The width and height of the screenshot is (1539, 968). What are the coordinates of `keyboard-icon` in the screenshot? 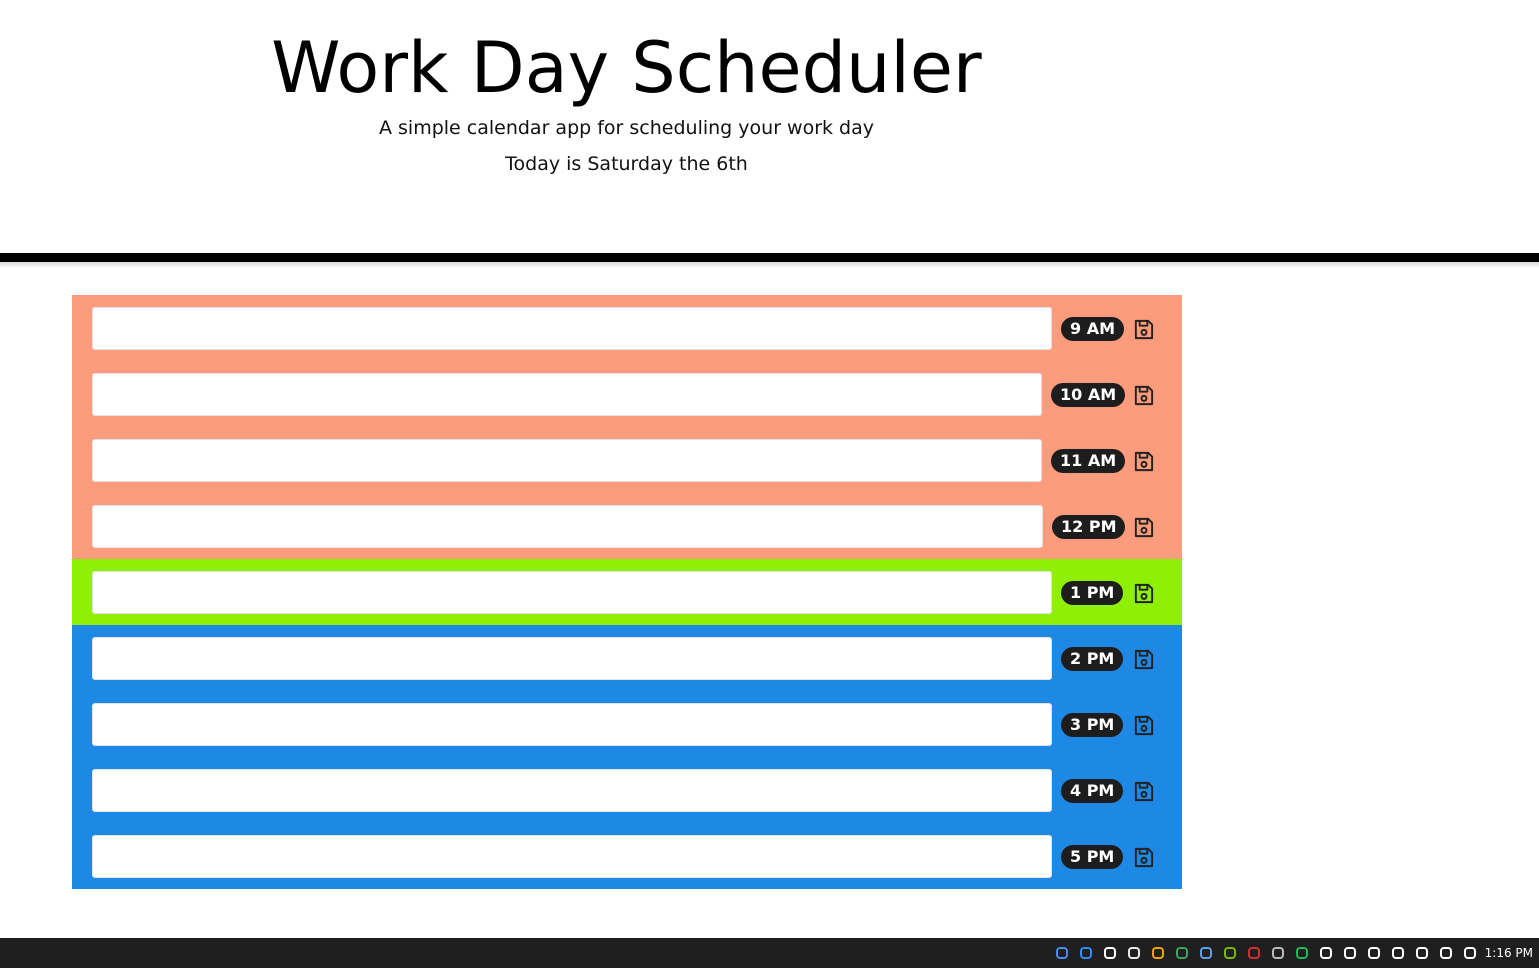 It's located at (1278, 953).